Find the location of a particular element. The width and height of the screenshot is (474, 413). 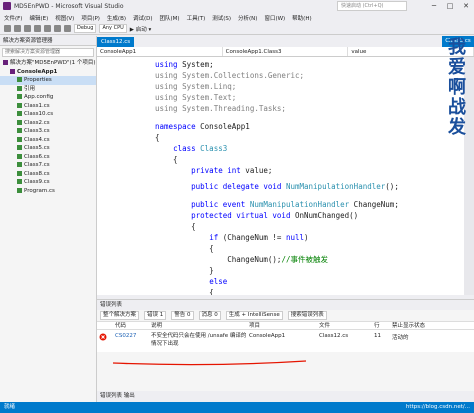

vs-logo-icon is located at coordinates (7, 6).